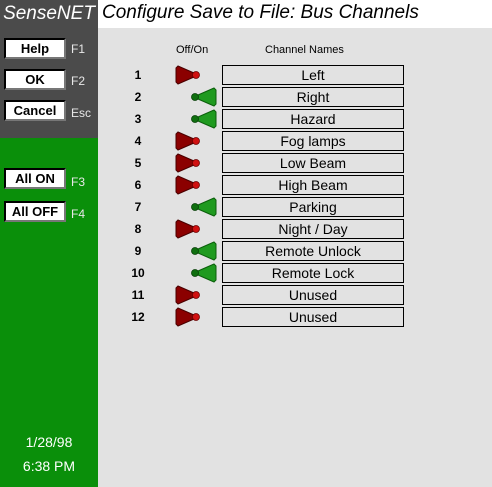 This screenshot has width=492, height=487. What do you see at coordinates (81, 113) in the screenshot?
I see `cancel-key-hint: Esc` at bounding box center [81, 113].